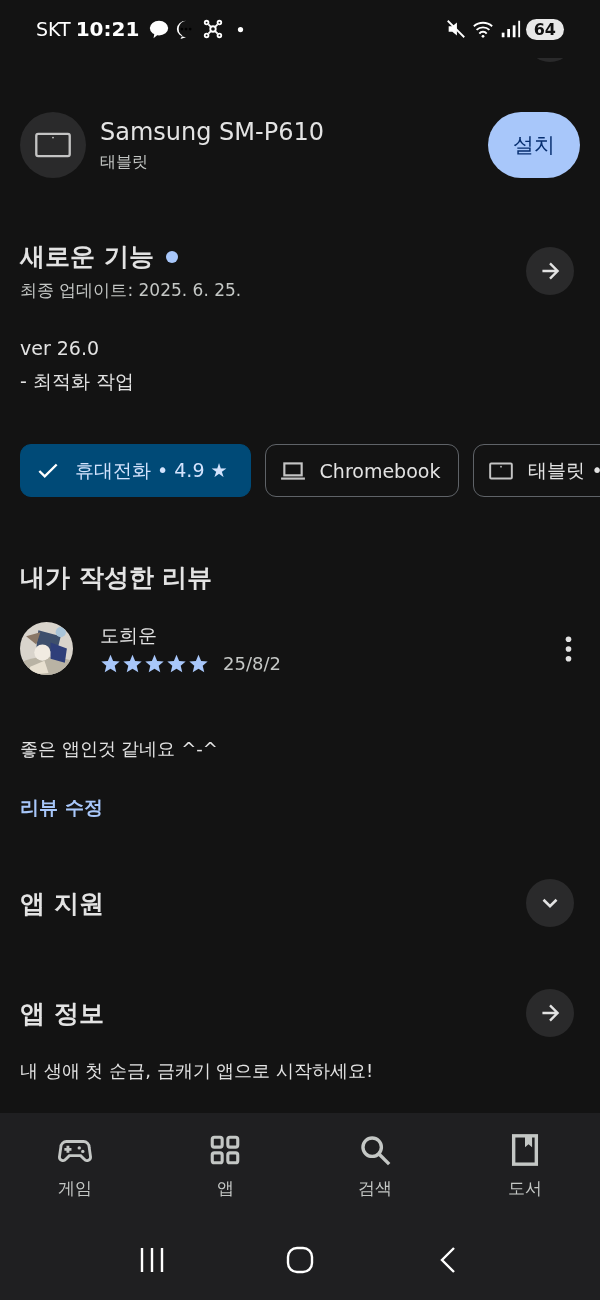 Image resolution: width=600 pixels, height=1300 pixels. I want to click on carrier-name: SKT, so click(53, 29).